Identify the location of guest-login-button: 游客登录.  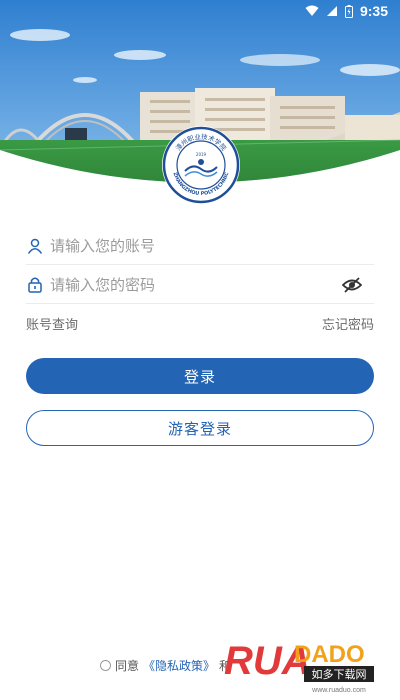
(200, 428).